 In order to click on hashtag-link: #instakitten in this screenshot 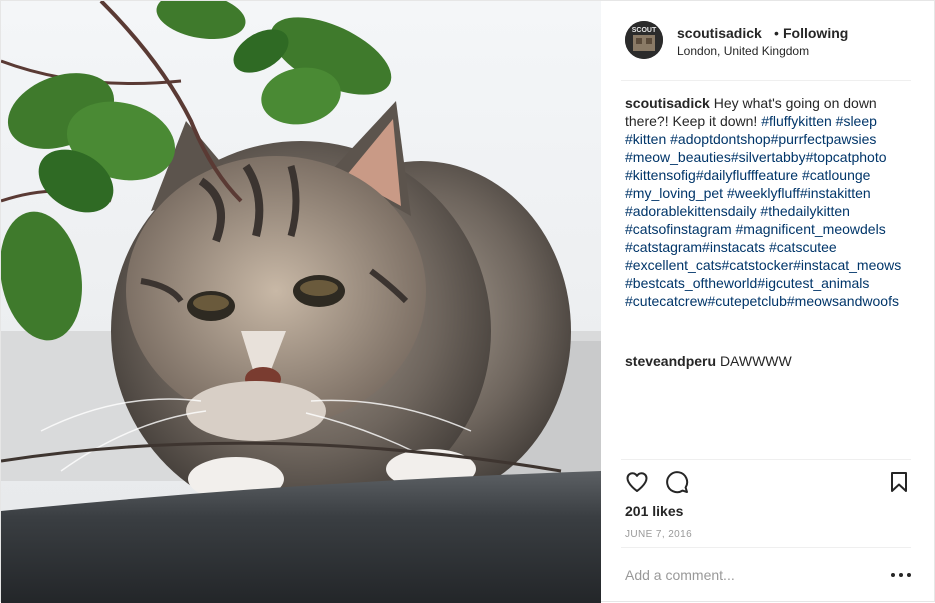, I will do `click(835, 193)`.